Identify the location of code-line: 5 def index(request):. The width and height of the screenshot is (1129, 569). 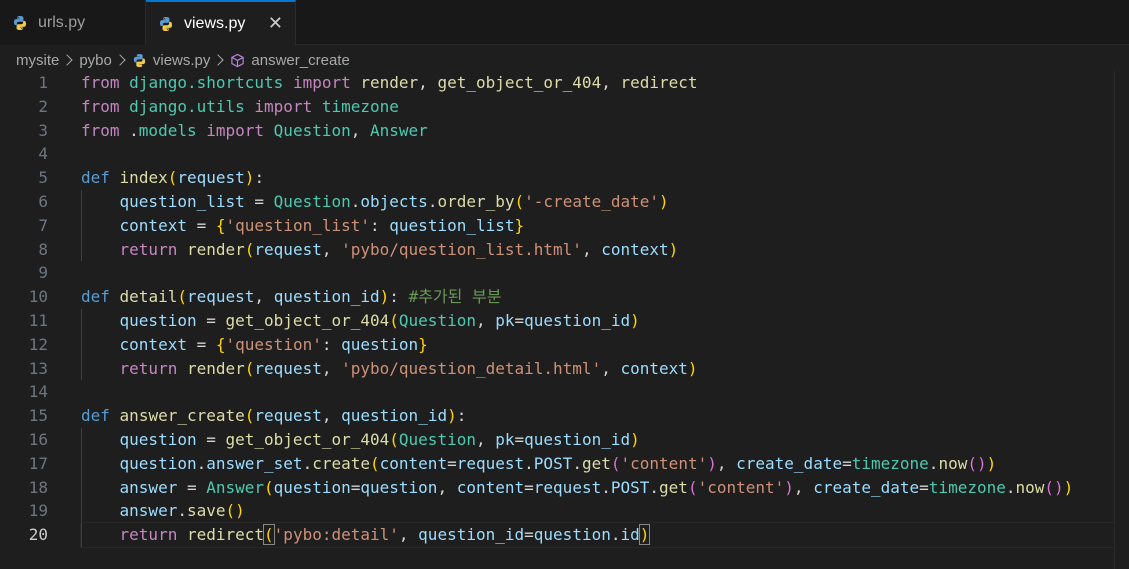
(564, 178).